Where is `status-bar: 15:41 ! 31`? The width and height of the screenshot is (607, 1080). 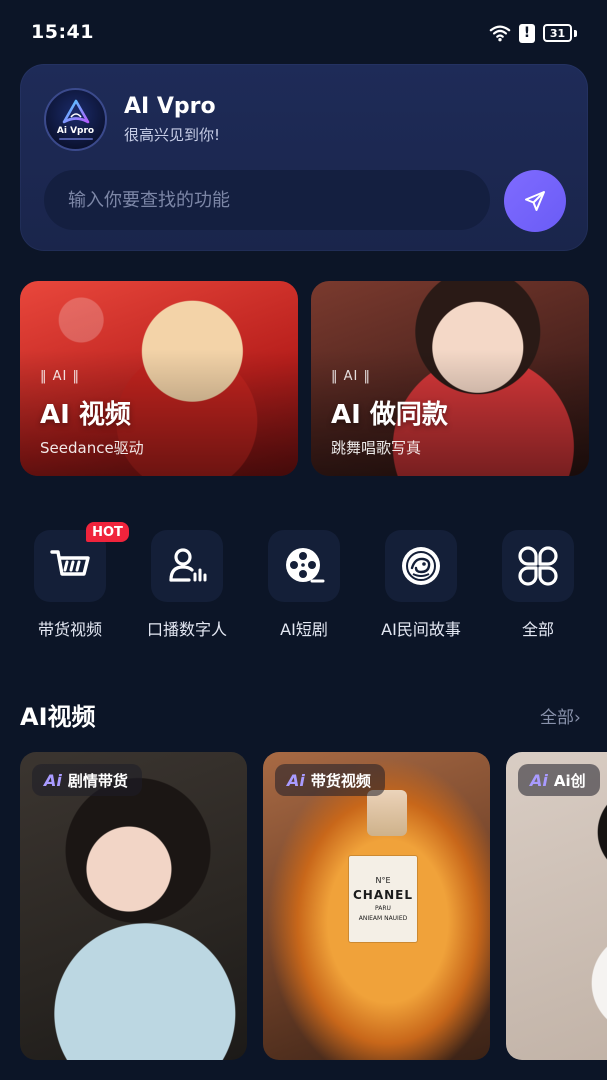
status-bar: 15:41 ! 31 is located at coordinates (303, 33).